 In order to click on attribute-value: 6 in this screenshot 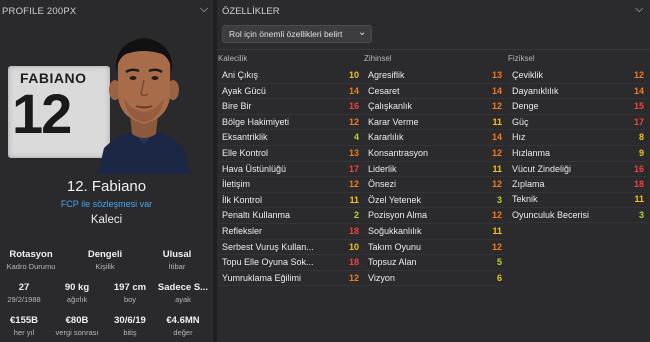, I will do `click(499, 277)`.